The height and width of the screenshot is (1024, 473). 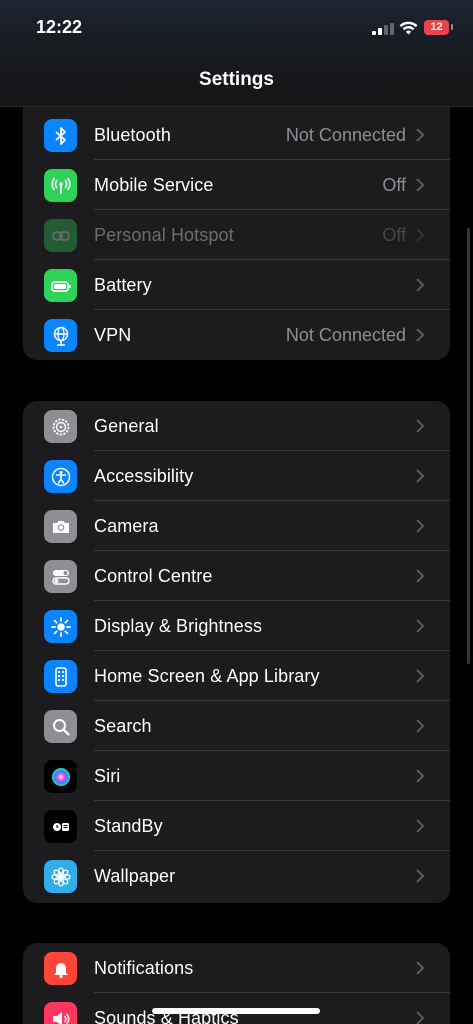 I want to click on row-label: Display & Brightness, so click(x=178, y=625).